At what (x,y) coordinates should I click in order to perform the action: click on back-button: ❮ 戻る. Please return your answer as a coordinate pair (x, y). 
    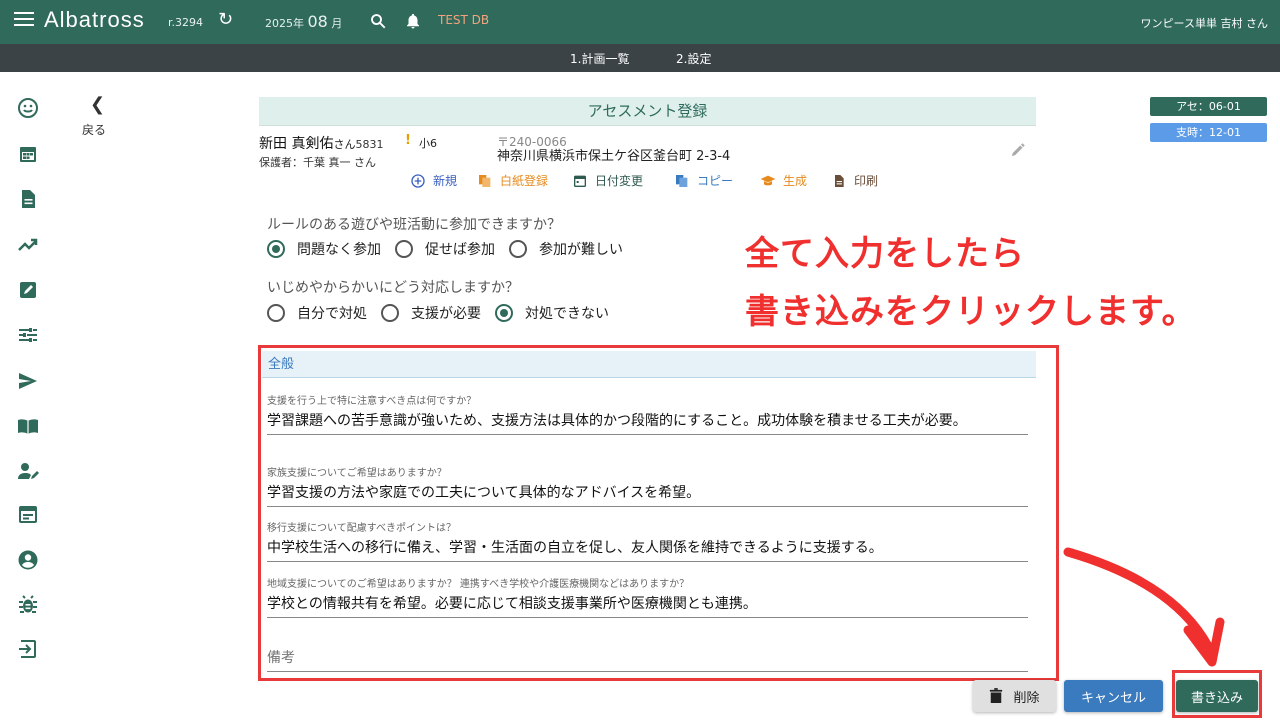
    Looking at the image, I should click on (105, 116).